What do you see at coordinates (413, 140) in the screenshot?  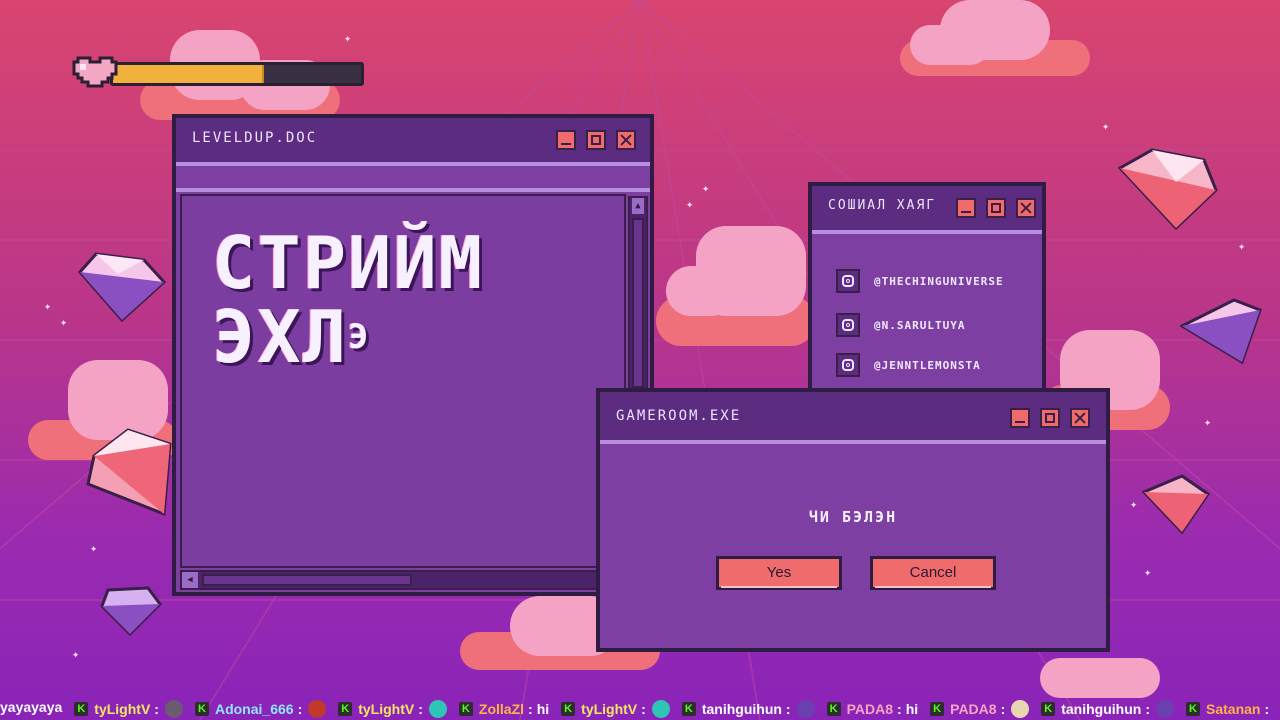 I see `titlebar: LEVELDUP.DOC` at bounding box center [413, 140].